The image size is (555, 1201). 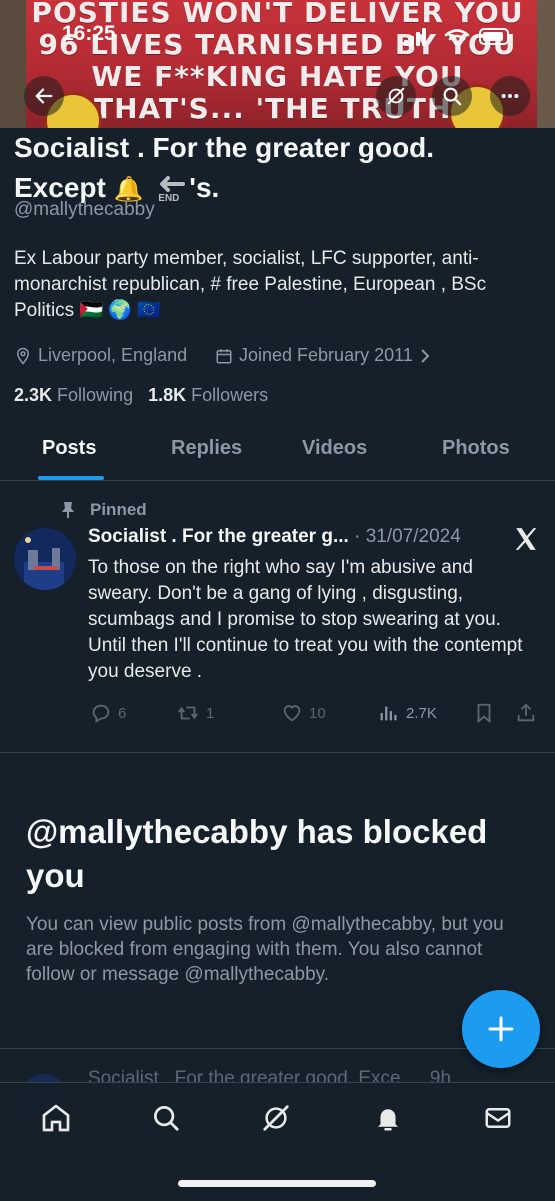 I want to click on home-icon, so click(x=56, y=1118).